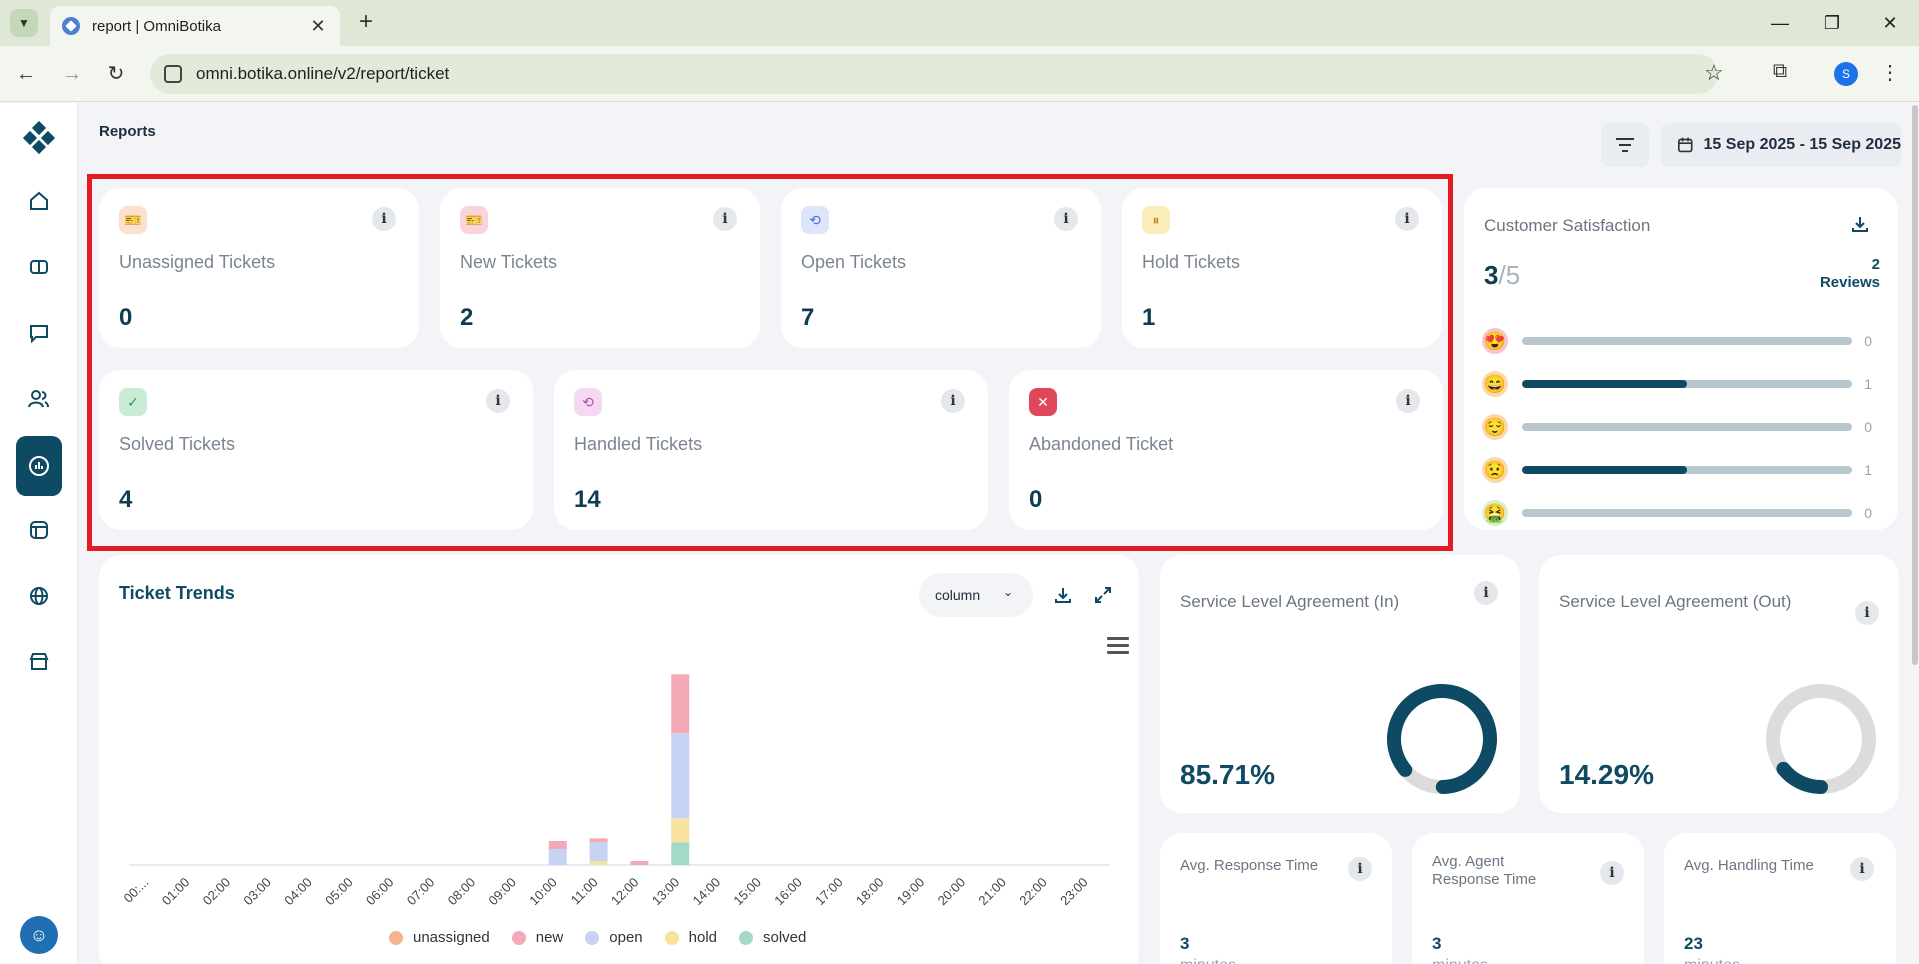 The width and height of the screenshot is (1919, 964). What do you see at coordinates (24, 23) in the screenshot?
I see `tab-search-button: ▼` at bounding box center [24, 23].